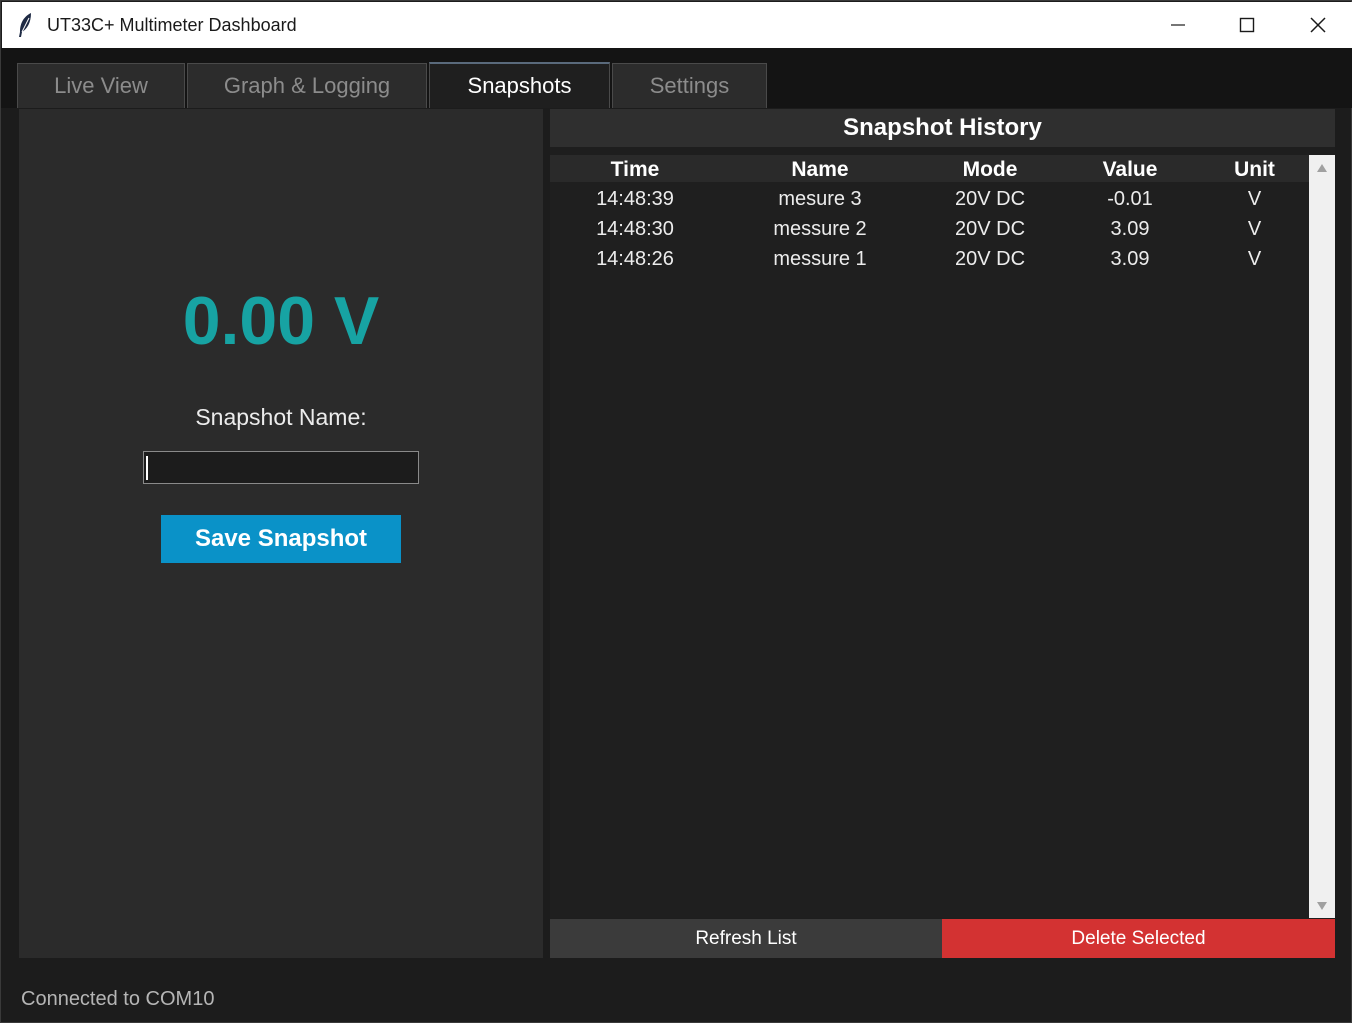 The width and height of the screenshot is (1352, 1023). Describe the element at coordinates (635, 168) in the screenshot. I see `column-header-time: Time` at that location.